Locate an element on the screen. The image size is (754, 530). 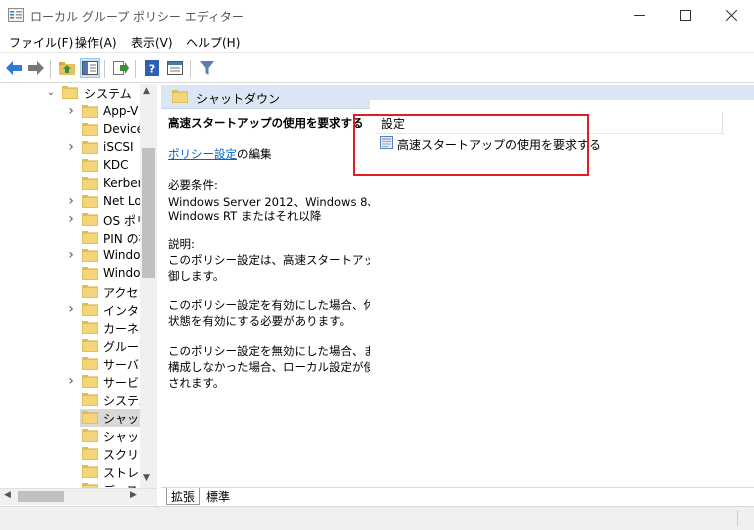
back-button is located at coordinates (14, 68).